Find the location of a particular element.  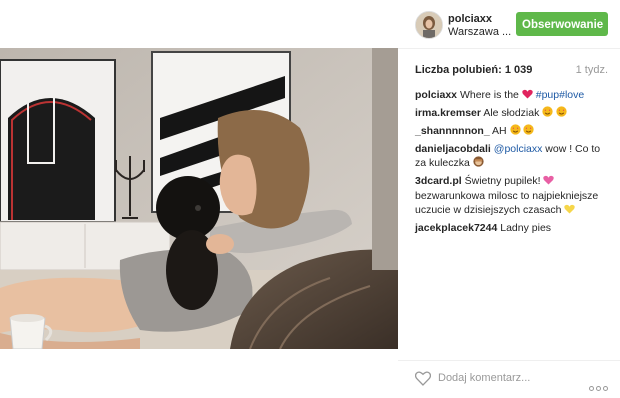

comment-username: jacekplacek7244 is located at coordinates (456, 228).